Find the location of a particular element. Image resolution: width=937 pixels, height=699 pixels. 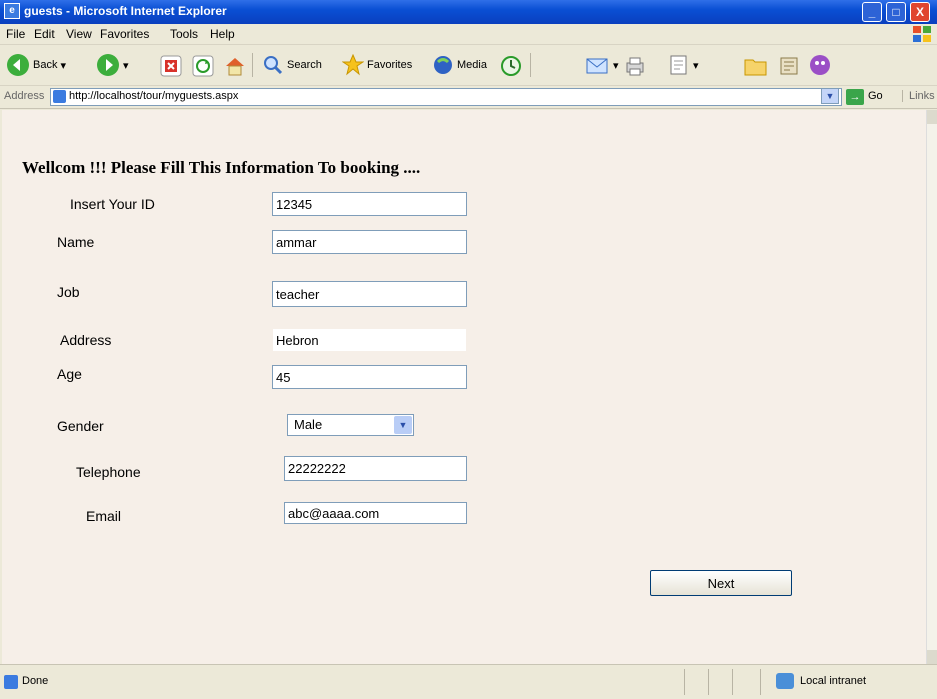

address-label: Address is located at coordinates (24, 96).